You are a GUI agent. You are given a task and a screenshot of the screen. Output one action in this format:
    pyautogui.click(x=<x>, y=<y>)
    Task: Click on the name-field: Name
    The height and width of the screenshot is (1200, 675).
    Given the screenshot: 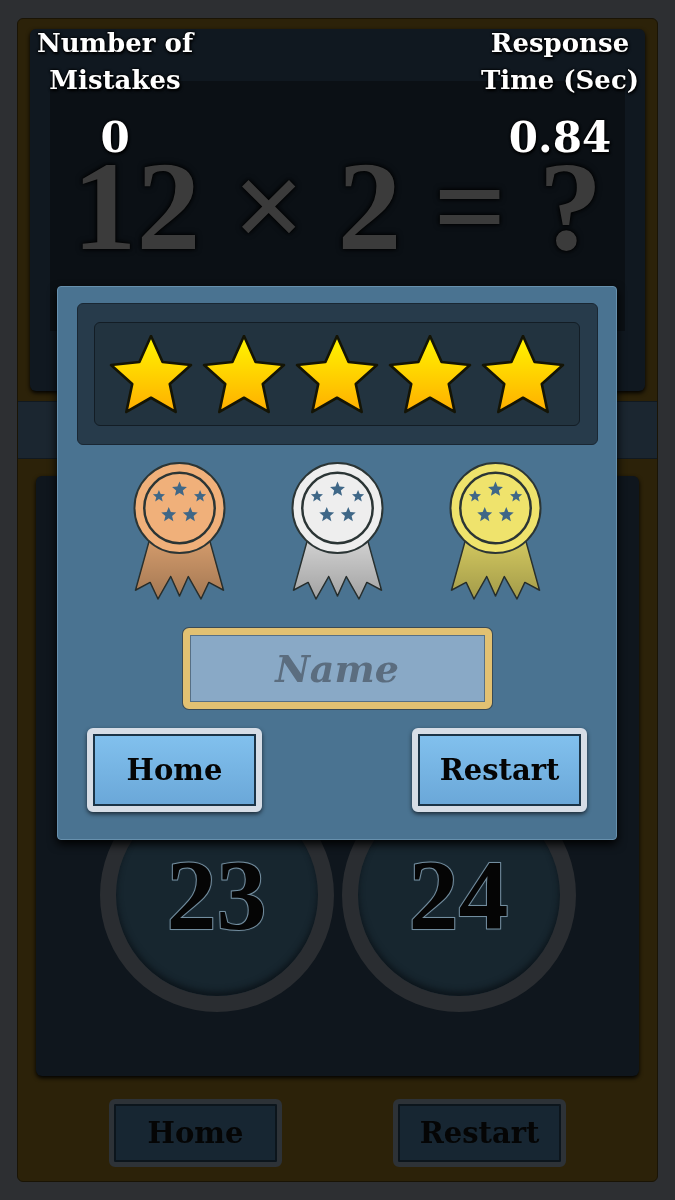 What is the action you would take?
    pyautogui.click(x=337, y=668)
    